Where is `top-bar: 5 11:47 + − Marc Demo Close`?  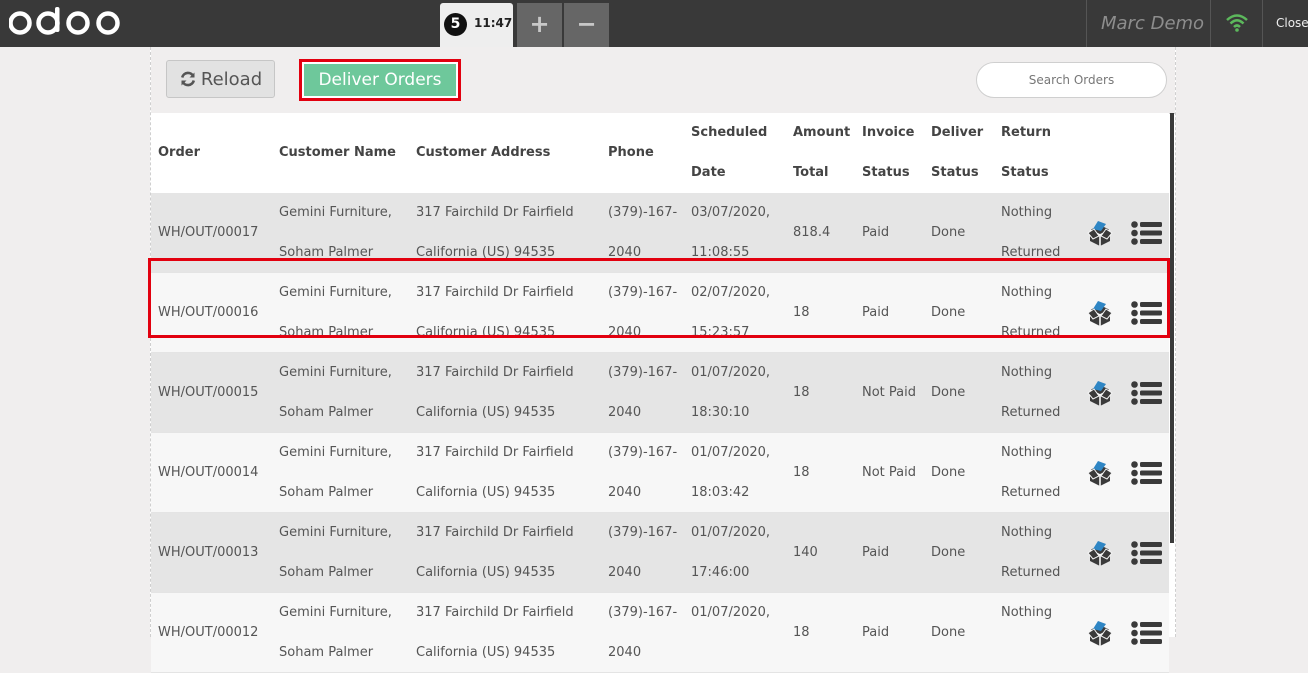
top-bar: 5 11:47 + − Marc Demo Close is located at coordinates (654, 23).